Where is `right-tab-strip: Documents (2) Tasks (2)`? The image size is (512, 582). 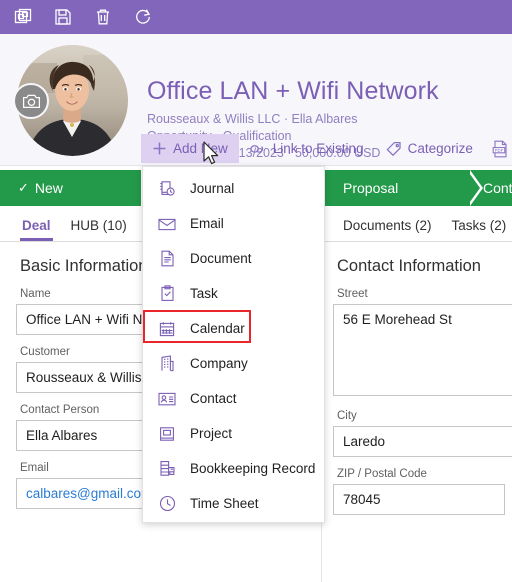 right-tab-strip: Documents (2) Tasks (2) is located at coordinates (418, 224).